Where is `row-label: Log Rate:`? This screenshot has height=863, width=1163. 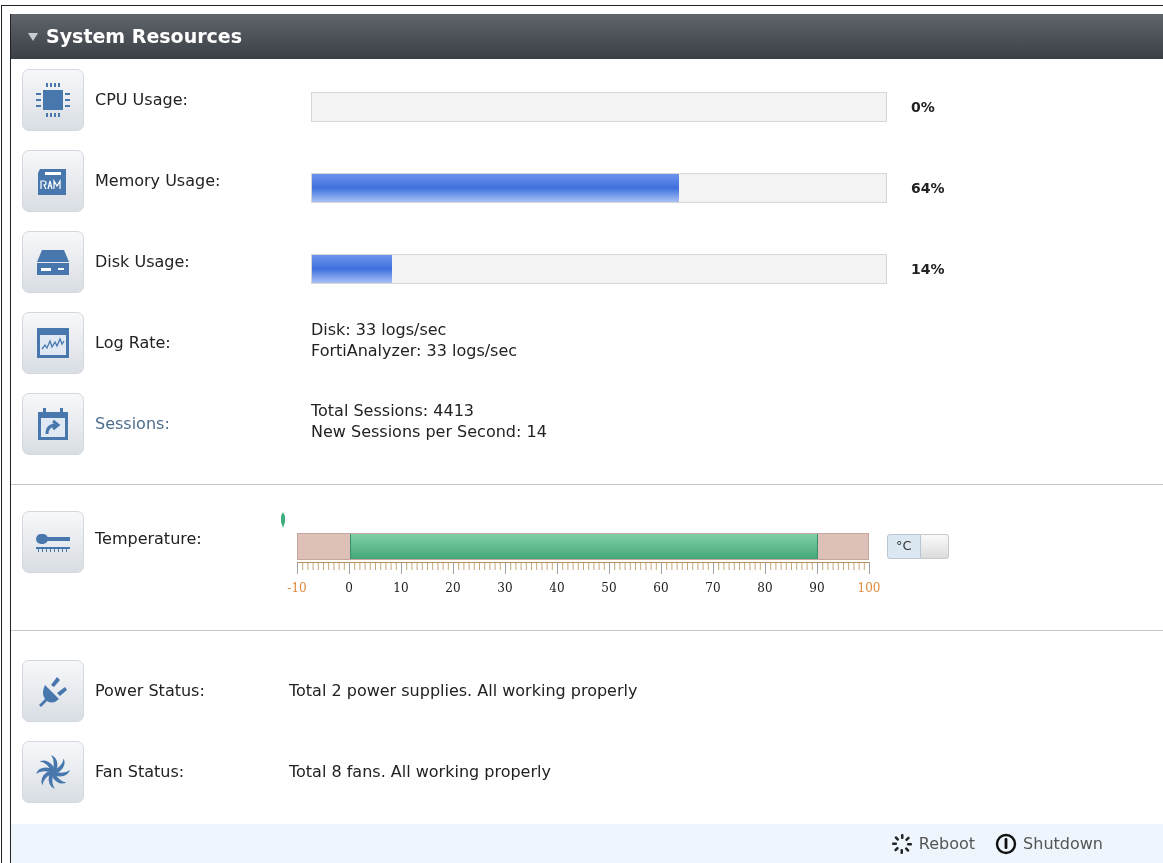 row-label: Log Rate: is located at coordinates (133, 343).